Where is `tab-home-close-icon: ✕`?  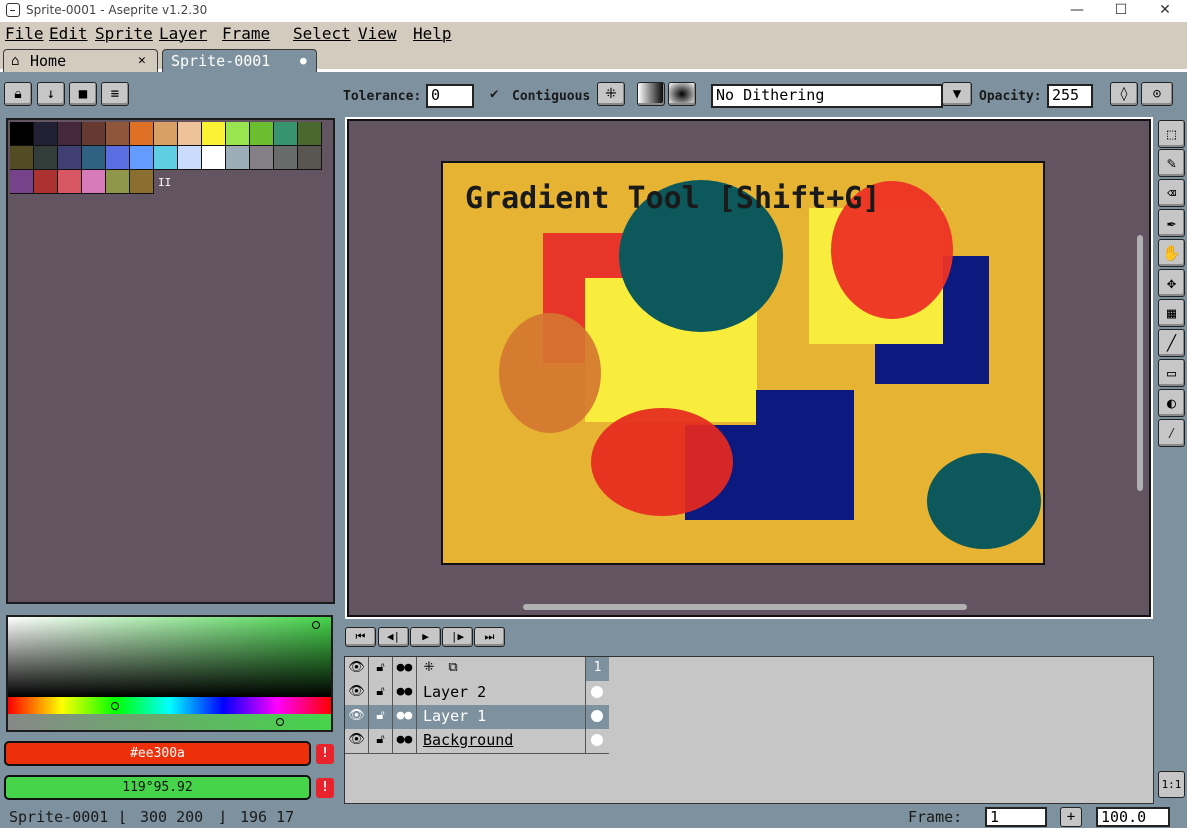 tab-home-close-icon: ✕ is located at coordinates (142, 61).